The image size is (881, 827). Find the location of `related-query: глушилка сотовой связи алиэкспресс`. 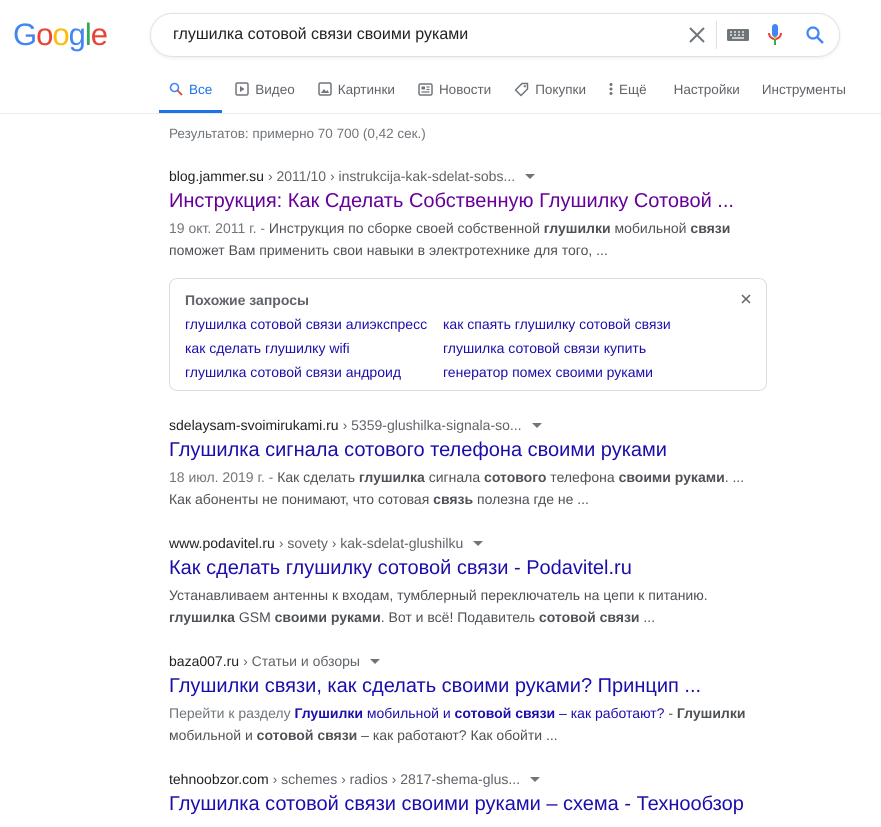

related-query: глушилка сотовой связи алиэкспресс is located at coordinates (306, 324).